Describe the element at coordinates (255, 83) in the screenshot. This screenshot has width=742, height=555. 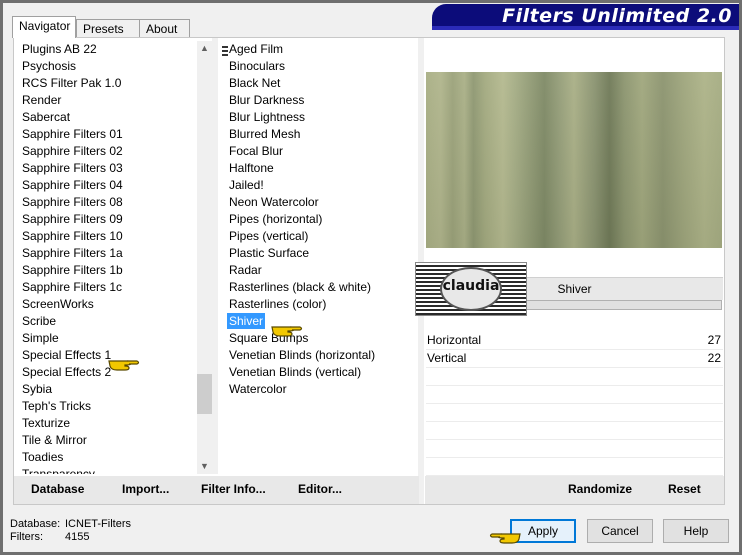
I see `filter-item-label: Black Net` at that location.